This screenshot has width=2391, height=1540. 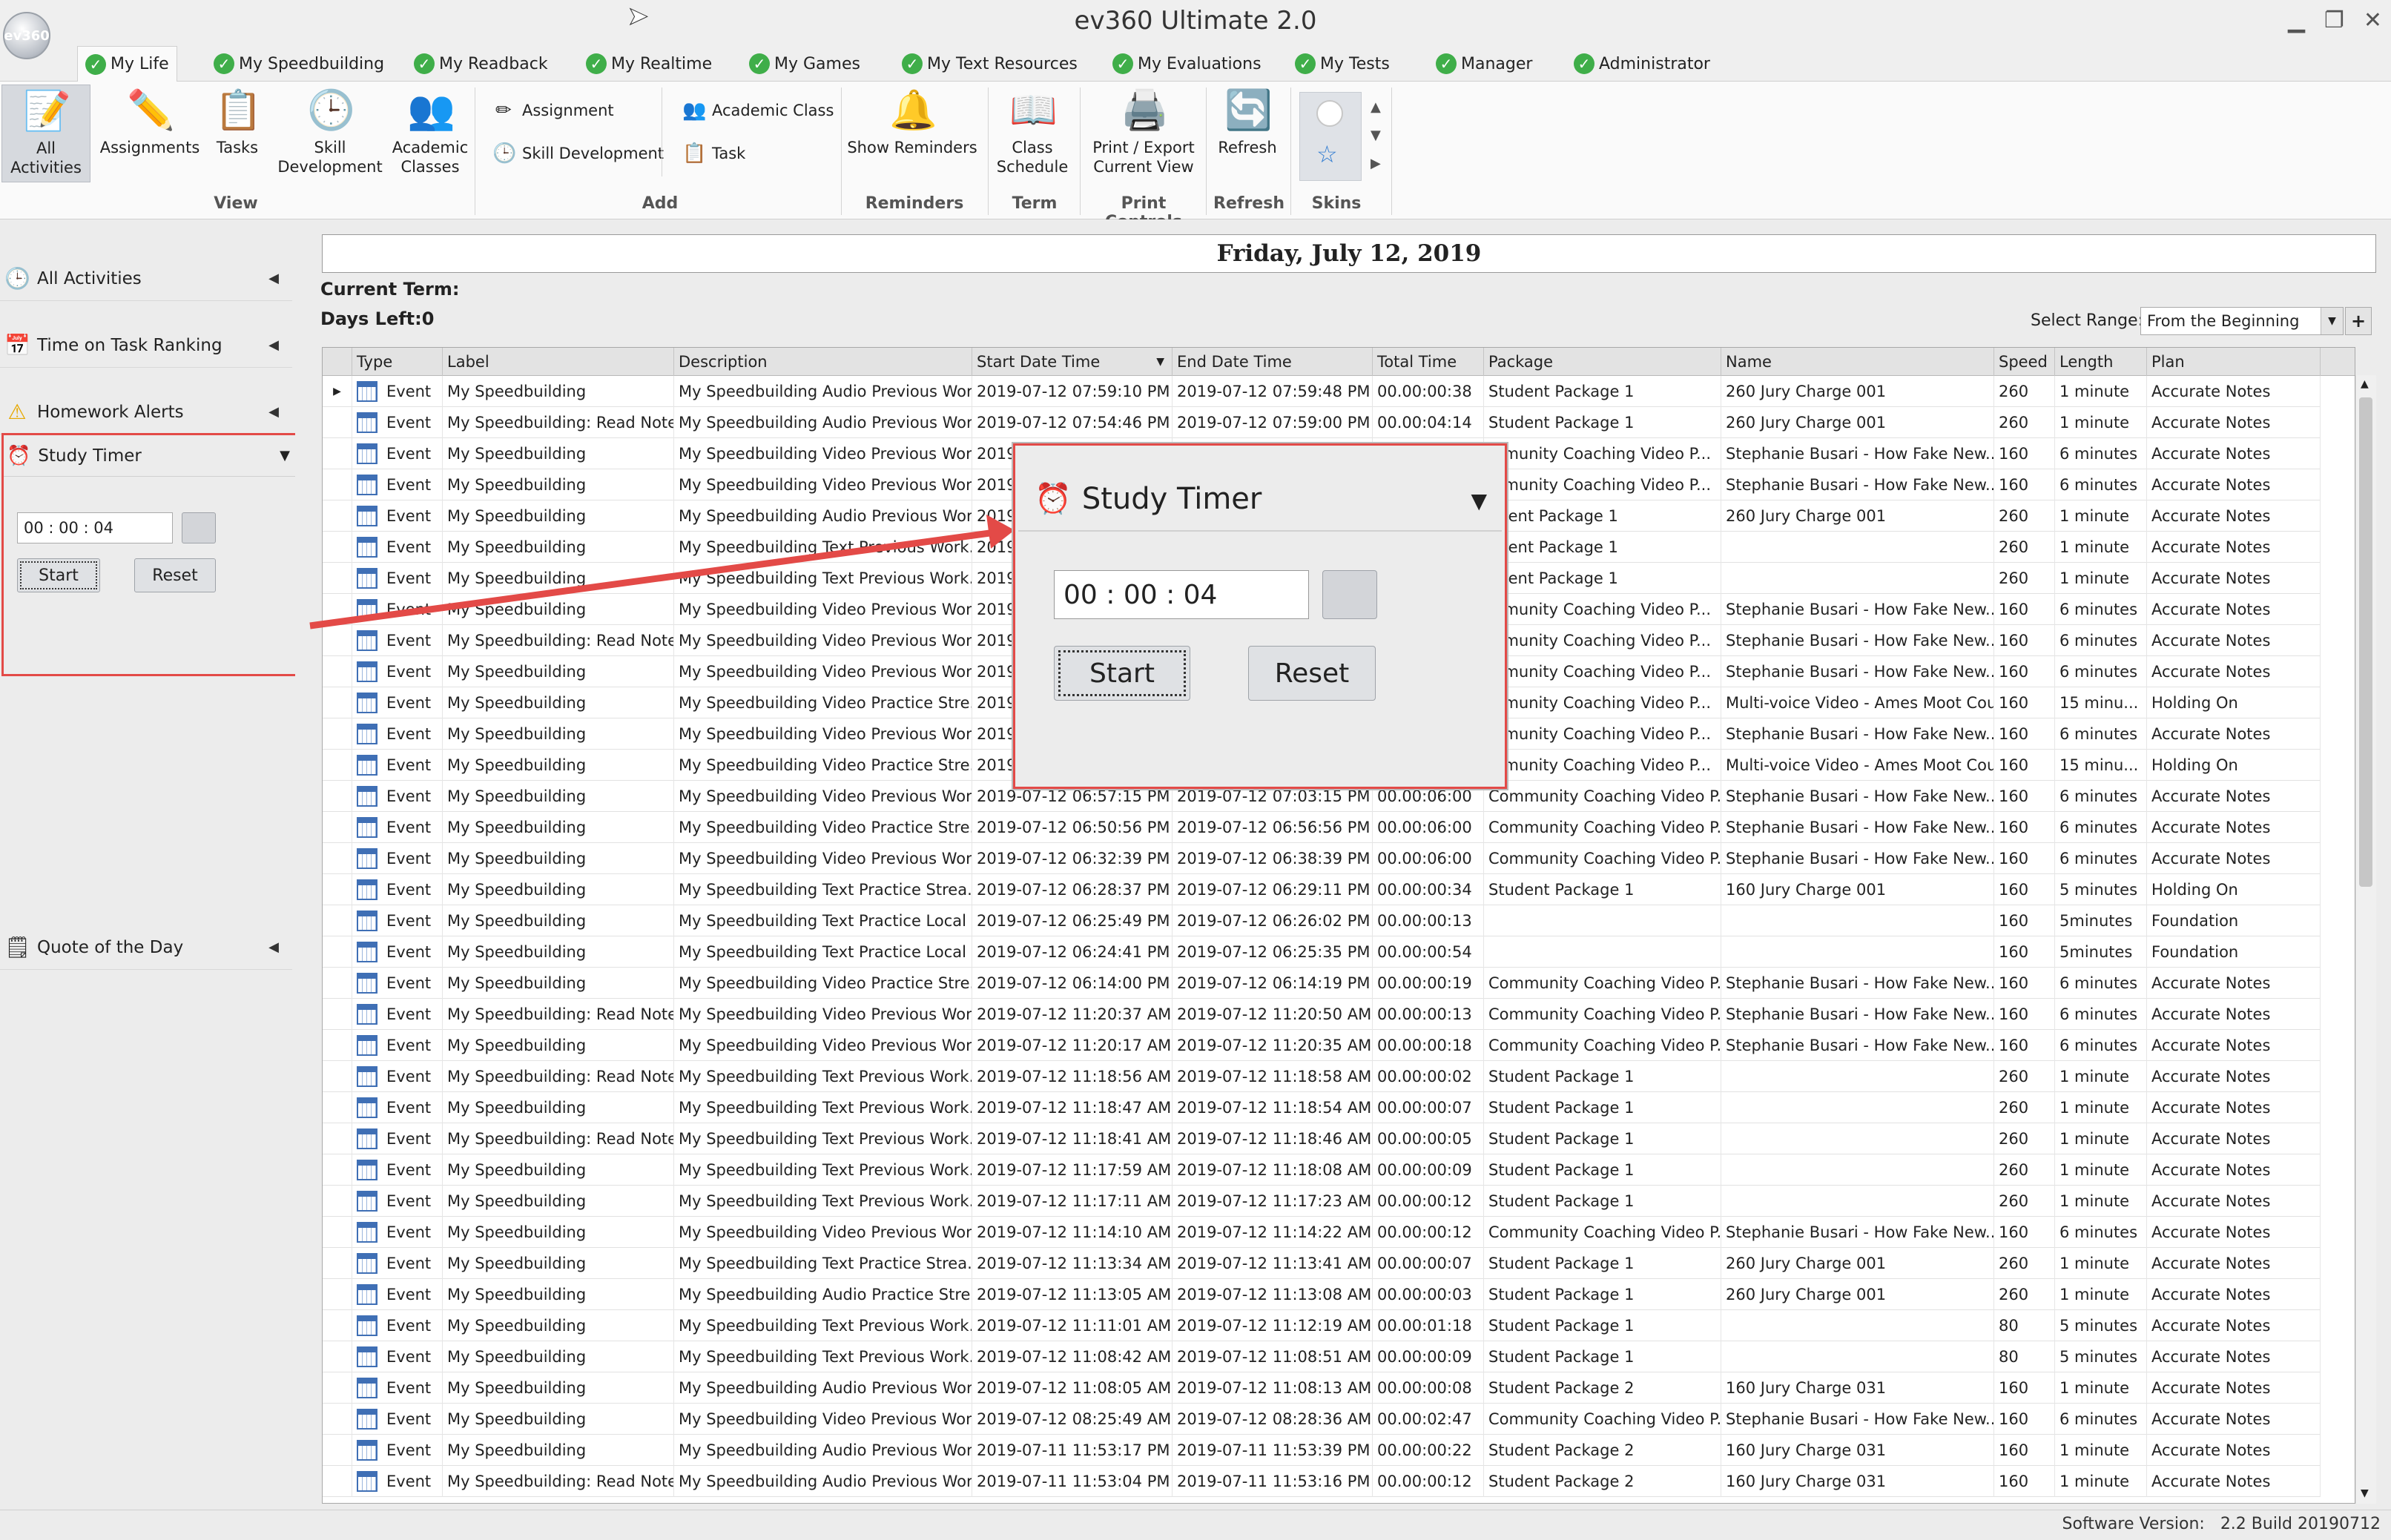 What do you see at coordinates (299, 64) in the screenshot?
I see `tab-my-speedbuilding: ✓ My Speedbuilding` at bounding box center [299, 64].